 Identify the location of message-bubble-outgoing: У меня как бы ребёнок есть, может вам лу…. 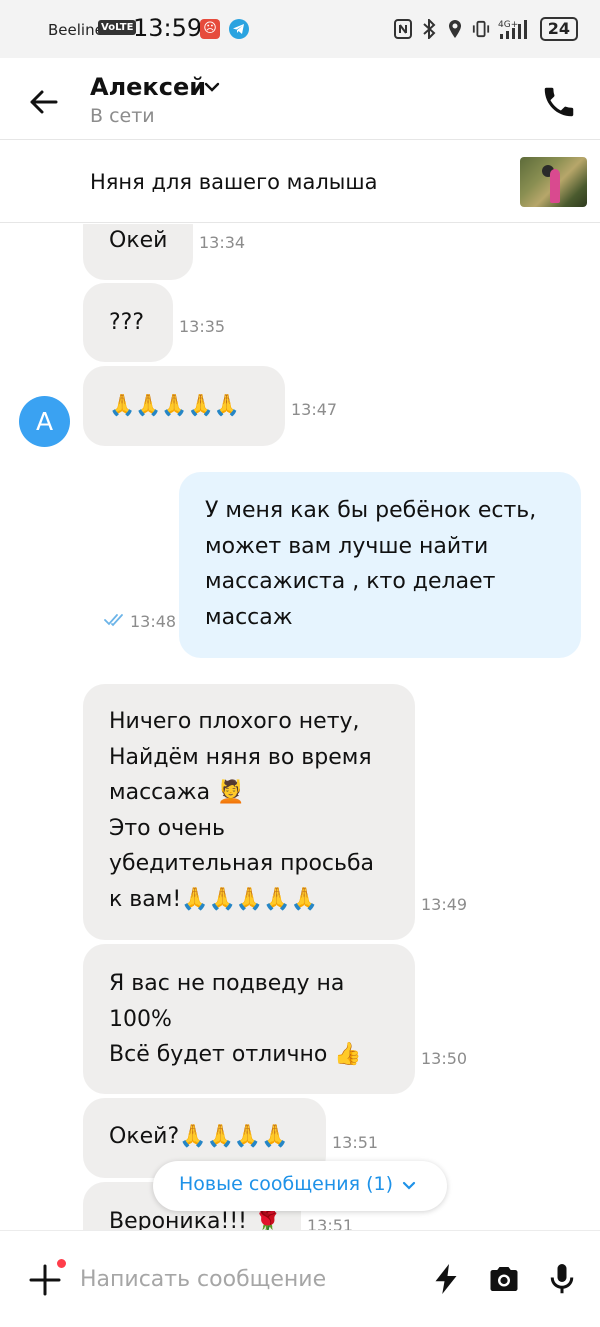
(380, 565).